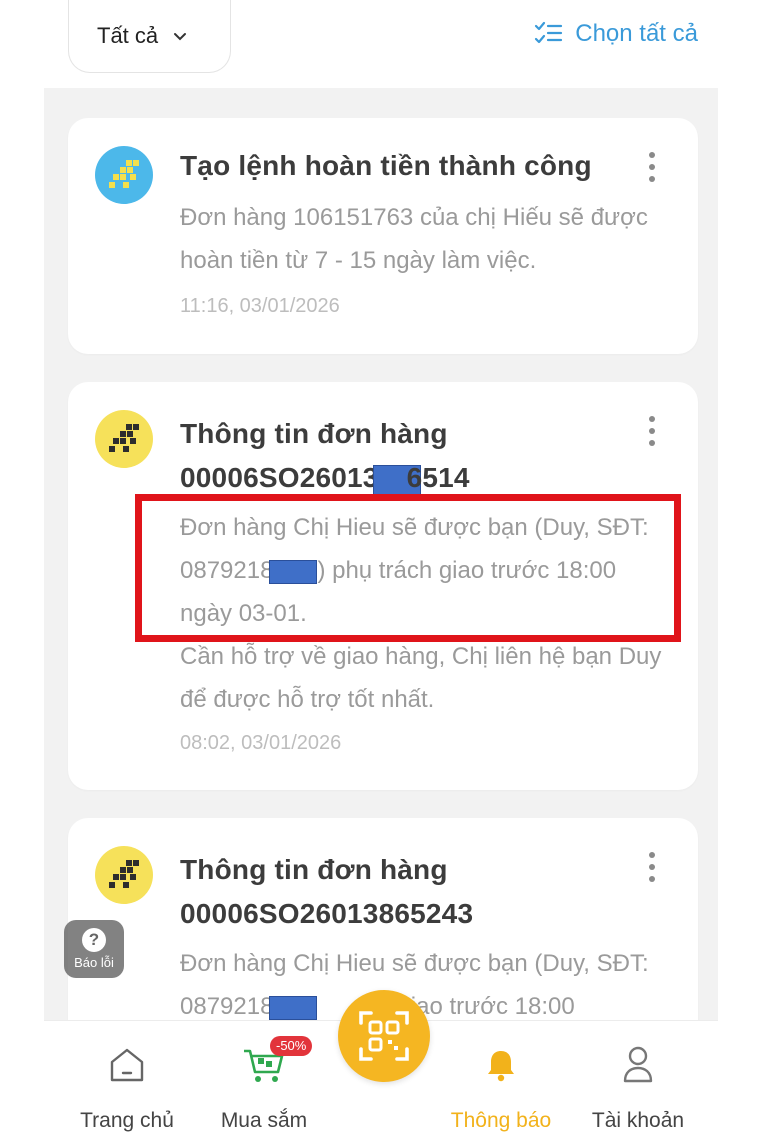 The height and width of the screenshot is (1144, 784). I want to click on nav-notifications: Thông báo, so click(501, 1082).